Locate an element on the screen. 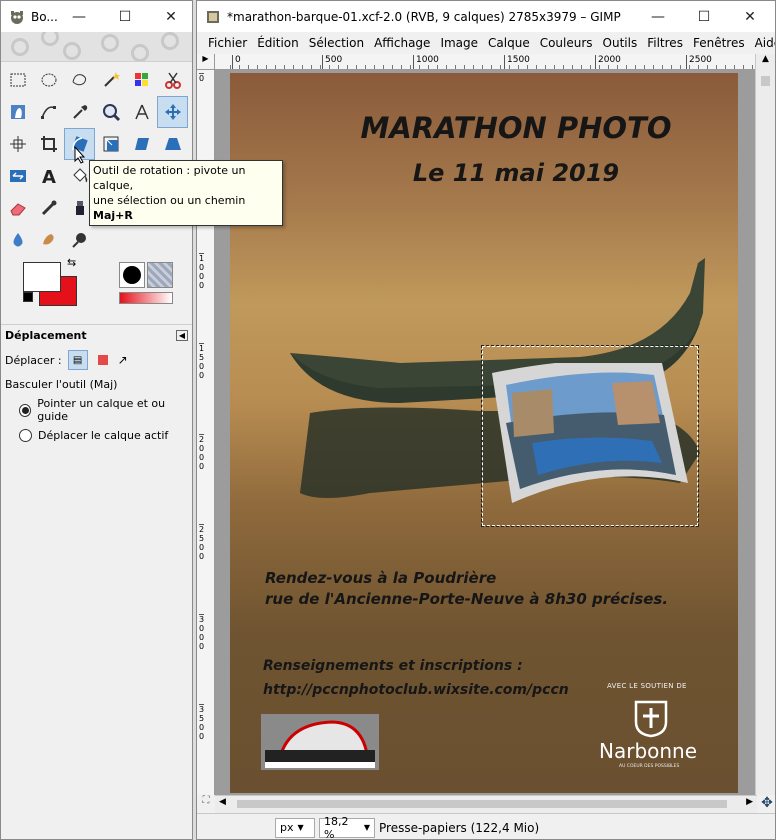 This screenshot has height=840, width=776. tool-smudge is located at coordinates (48, 240).